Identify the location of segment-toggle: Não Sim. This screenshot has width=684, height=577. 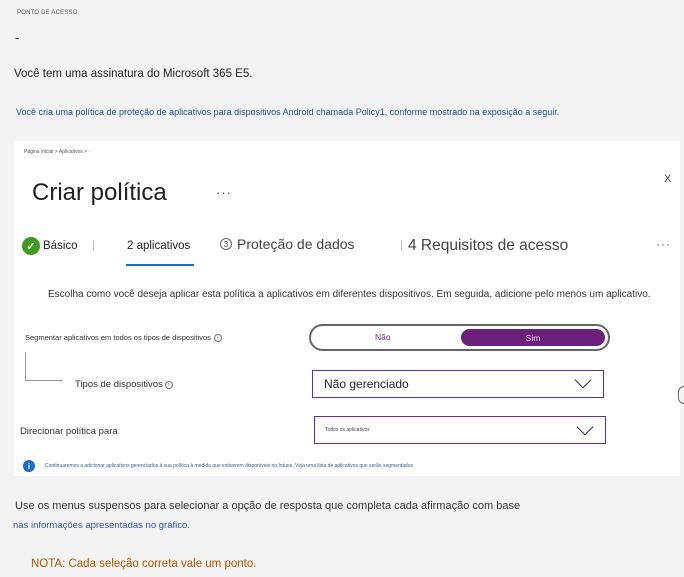
(459, 337).